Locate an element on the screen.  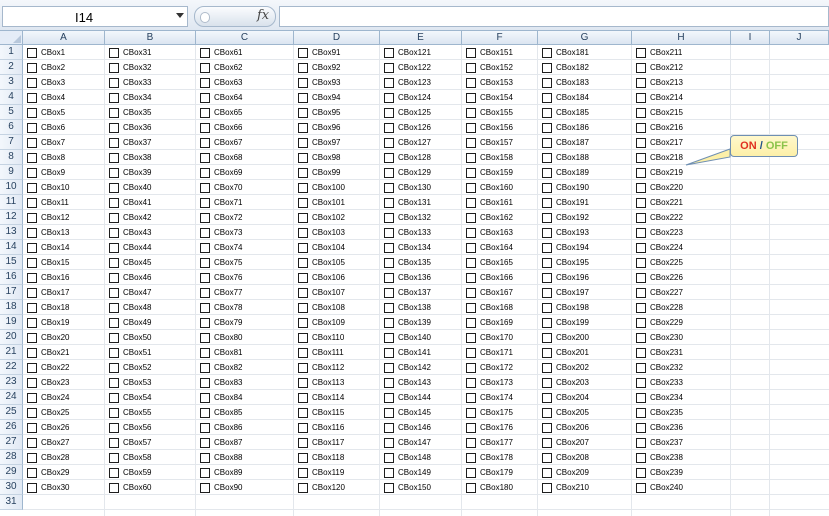
checkbox-cbox28: CBox28 is located at coordinates (48, 458).